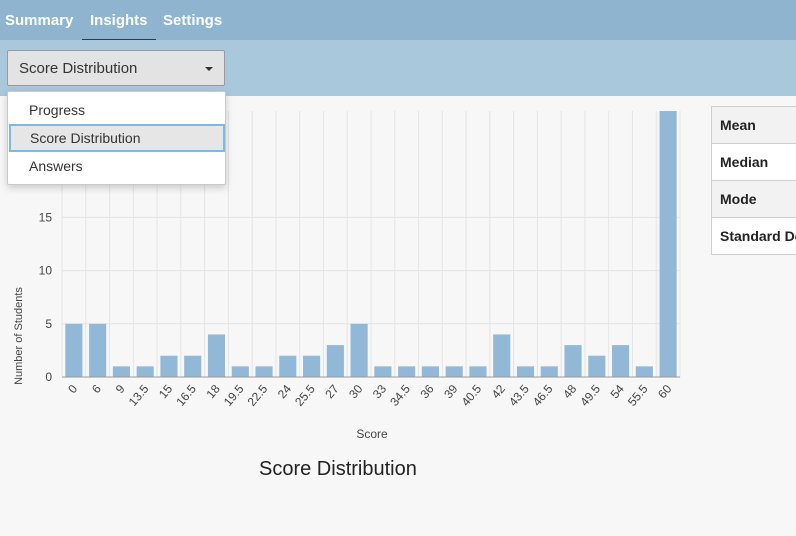 This screenshot has width=796, height=536. Describe the element at coordinates (427, 391) in the screenshot. I see `x-tick-label: 36` at that location.